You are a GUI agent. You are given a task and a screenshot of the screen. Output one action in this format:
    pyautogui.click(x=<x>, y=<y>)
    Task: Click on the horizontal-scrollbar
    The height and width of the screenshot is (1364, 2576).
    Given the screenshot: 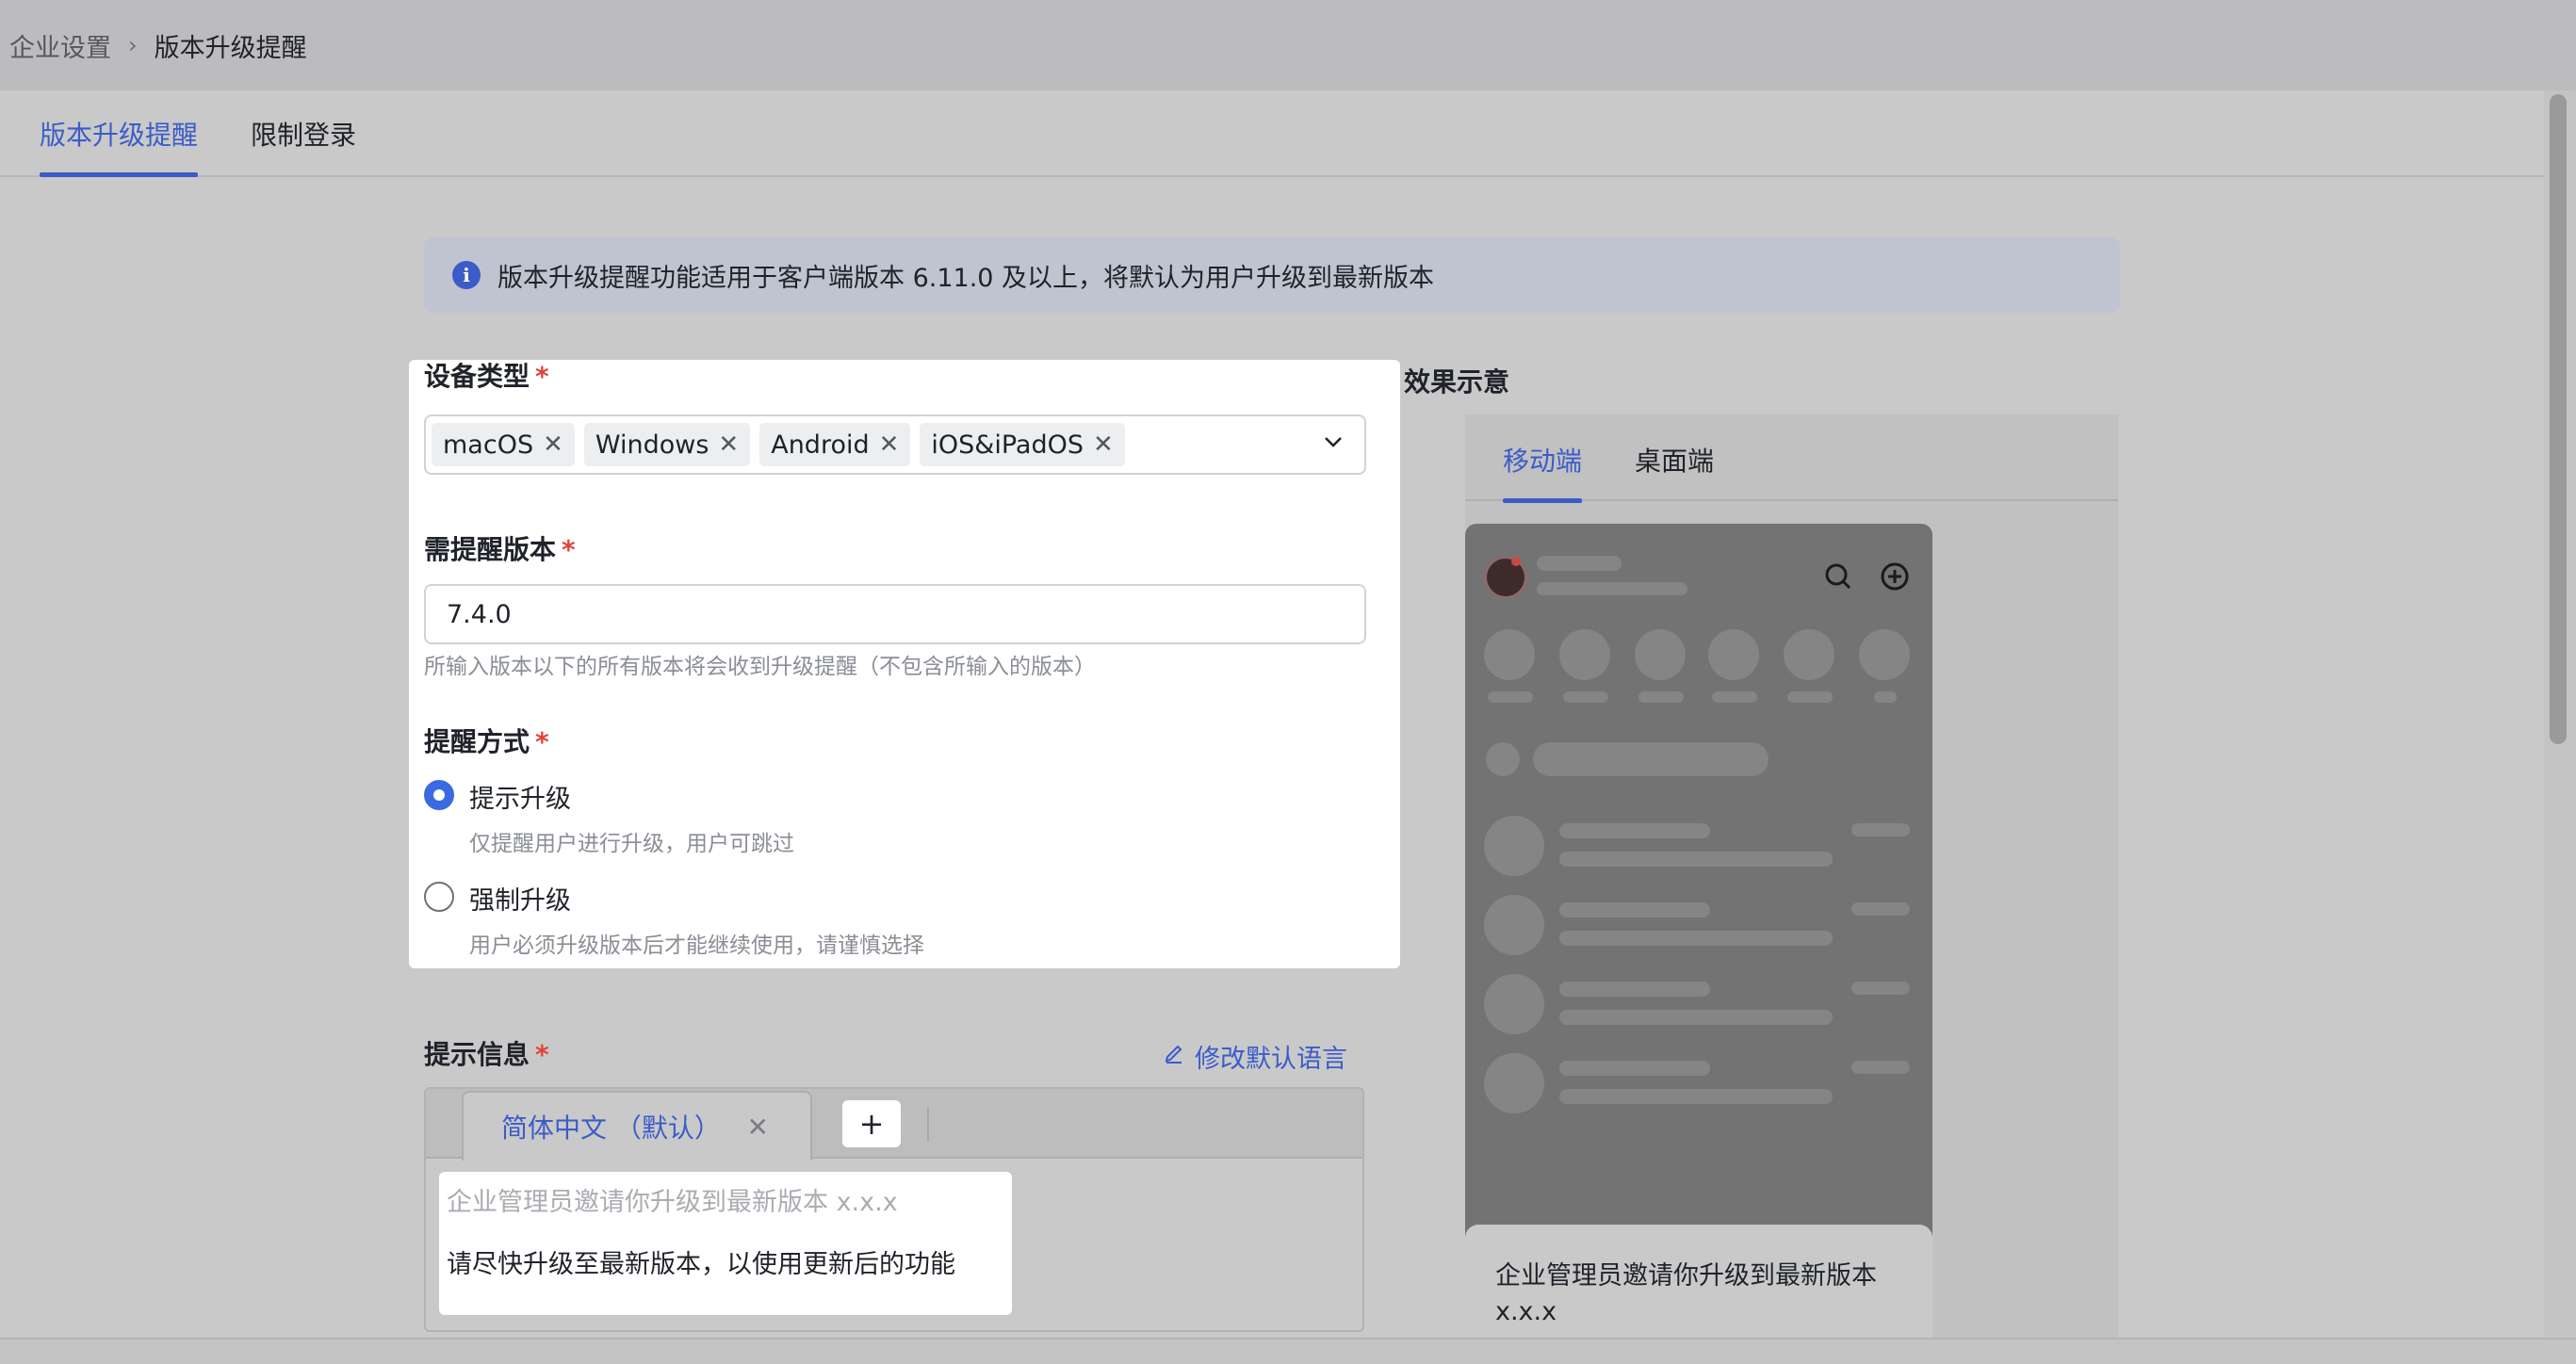 What is the action you would take?
    pyautogui.click(x=1288, y=1351)
    